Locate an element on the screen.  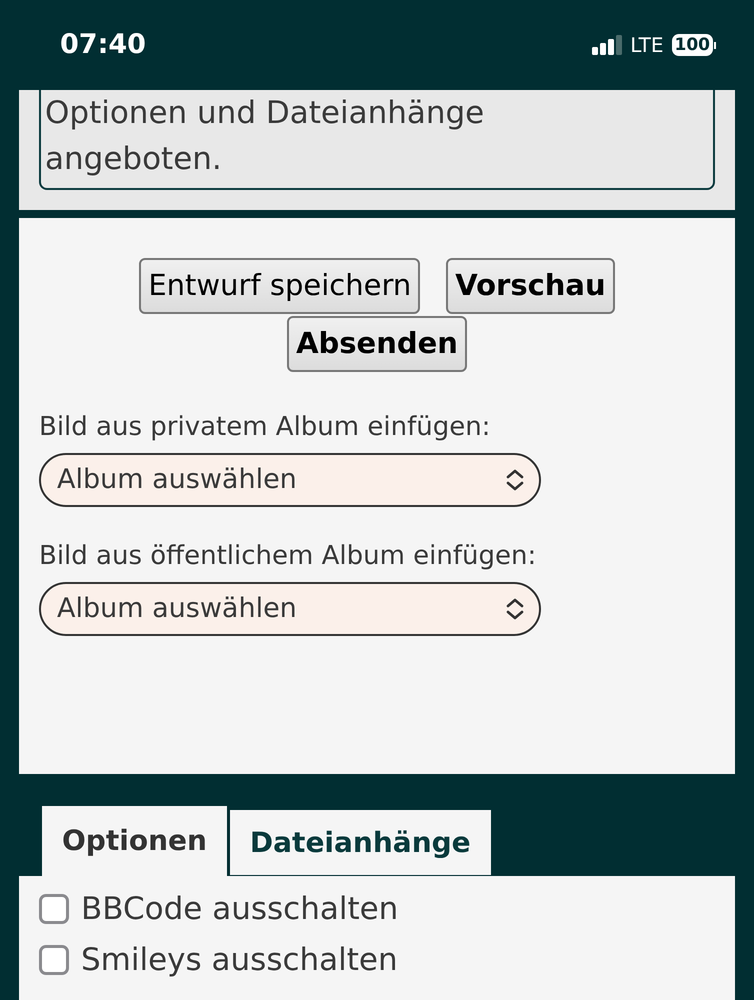
tab: Dateianhänge is located at coordinates (360, 842).